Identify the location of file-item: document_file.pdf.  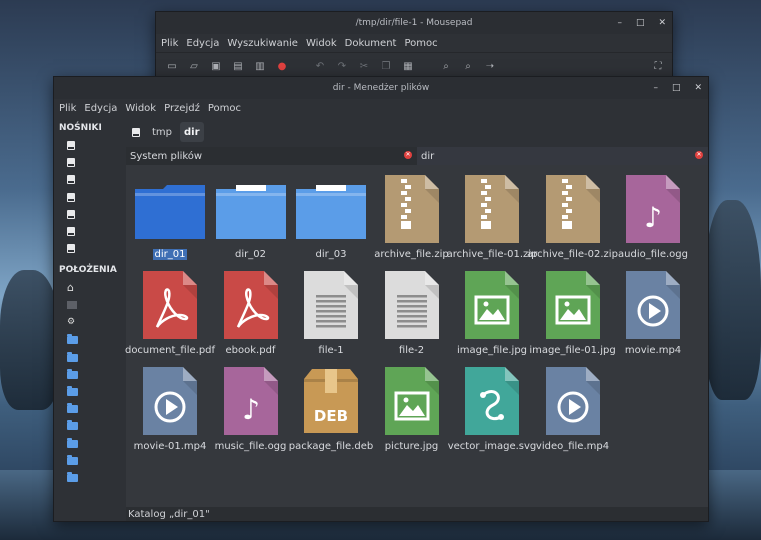
(170, 312).